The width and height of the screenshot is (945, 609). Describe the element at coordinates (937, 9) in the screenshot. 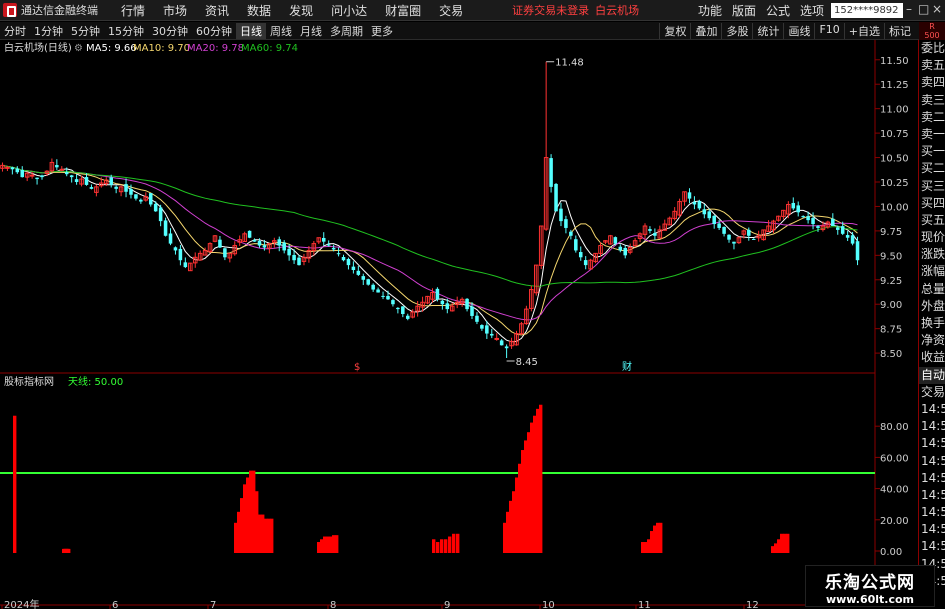

I see `close-icon: ×` at that location.